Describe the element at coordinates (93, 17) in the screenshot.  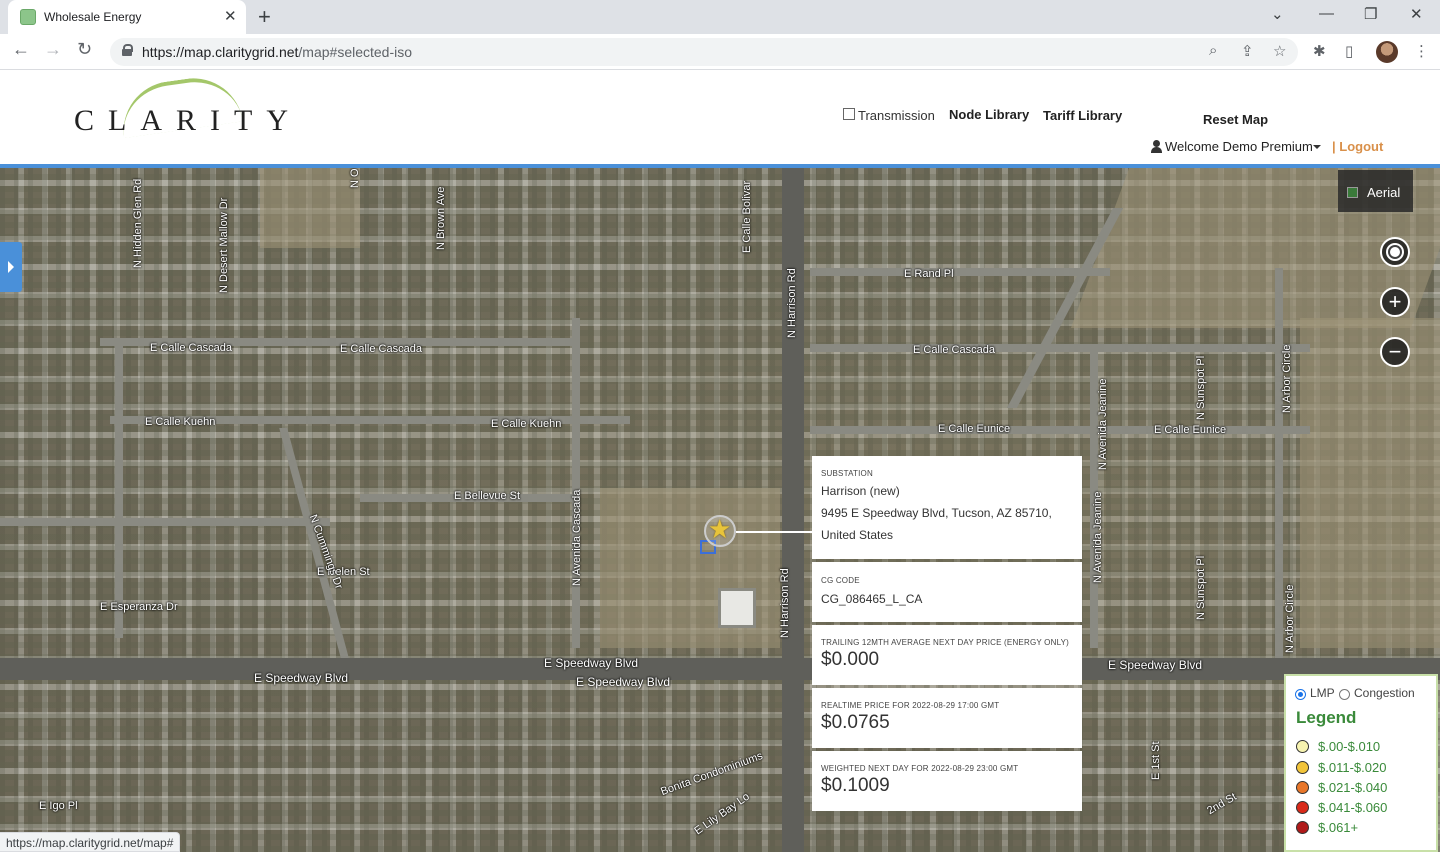
I see `tab-title: Wholesale Energy` at that location.